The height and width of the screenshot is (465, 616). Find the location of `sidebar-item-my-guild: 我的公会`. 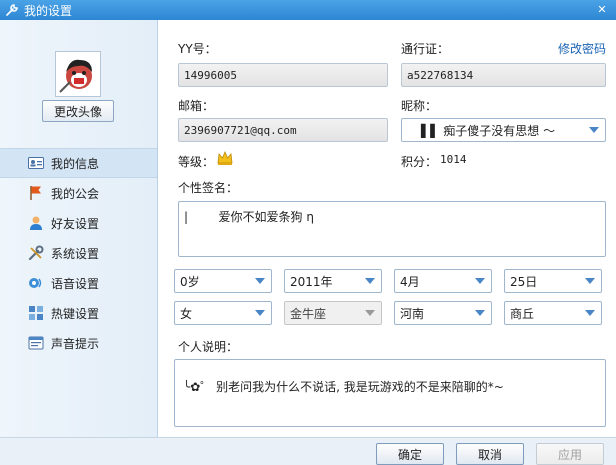

sidebar-item-my-guild: 我的公会 is located at coordinates (78, 193).